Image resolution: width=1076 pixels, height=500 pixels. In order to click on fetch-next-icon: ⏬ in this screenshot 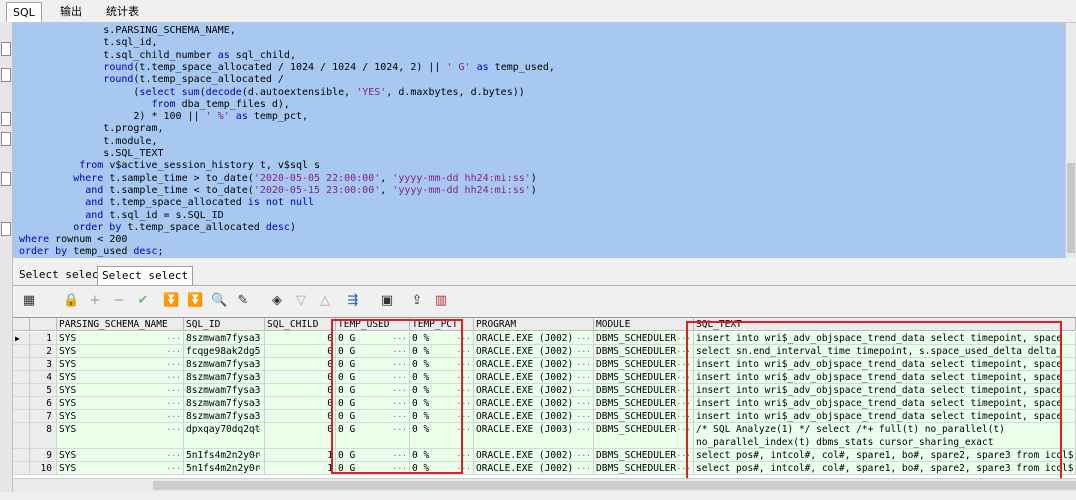, I will do `click(171, 301)`.